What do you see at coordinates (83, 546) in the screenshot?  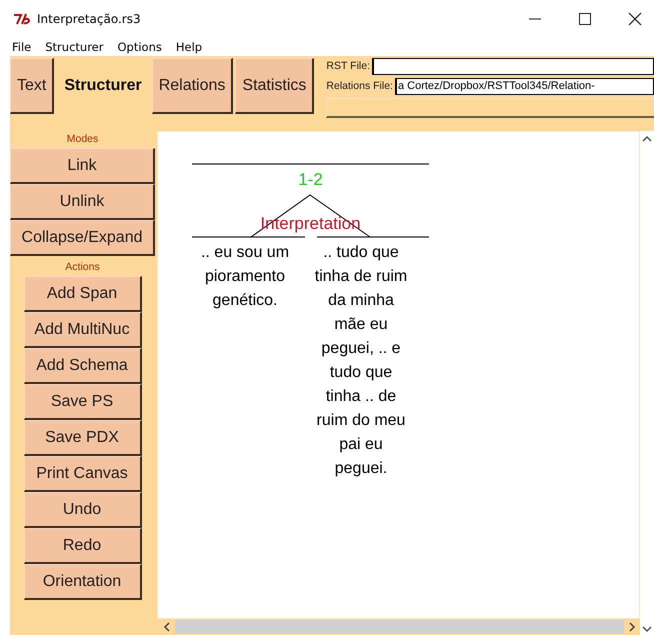 I see `action-button: Redo` at bounding box center [83, 546].